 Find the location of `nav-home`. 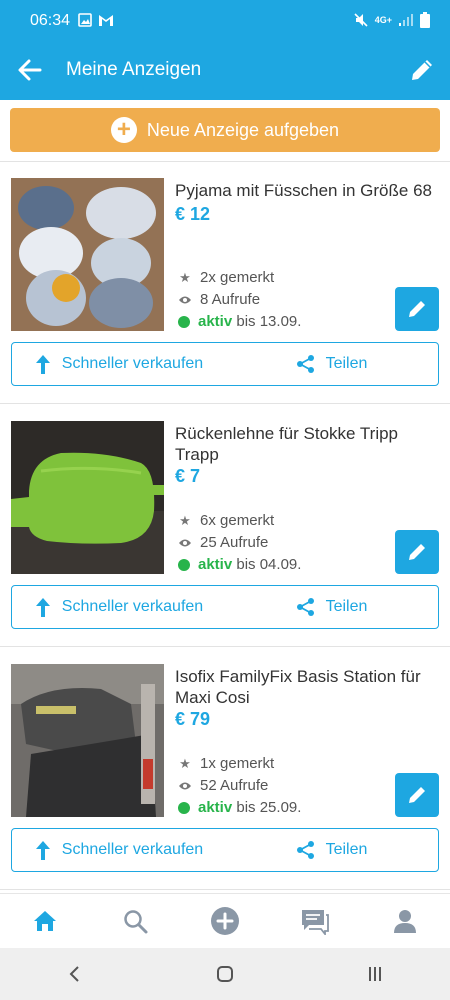

nav-home is located at coordinates (45, 921).